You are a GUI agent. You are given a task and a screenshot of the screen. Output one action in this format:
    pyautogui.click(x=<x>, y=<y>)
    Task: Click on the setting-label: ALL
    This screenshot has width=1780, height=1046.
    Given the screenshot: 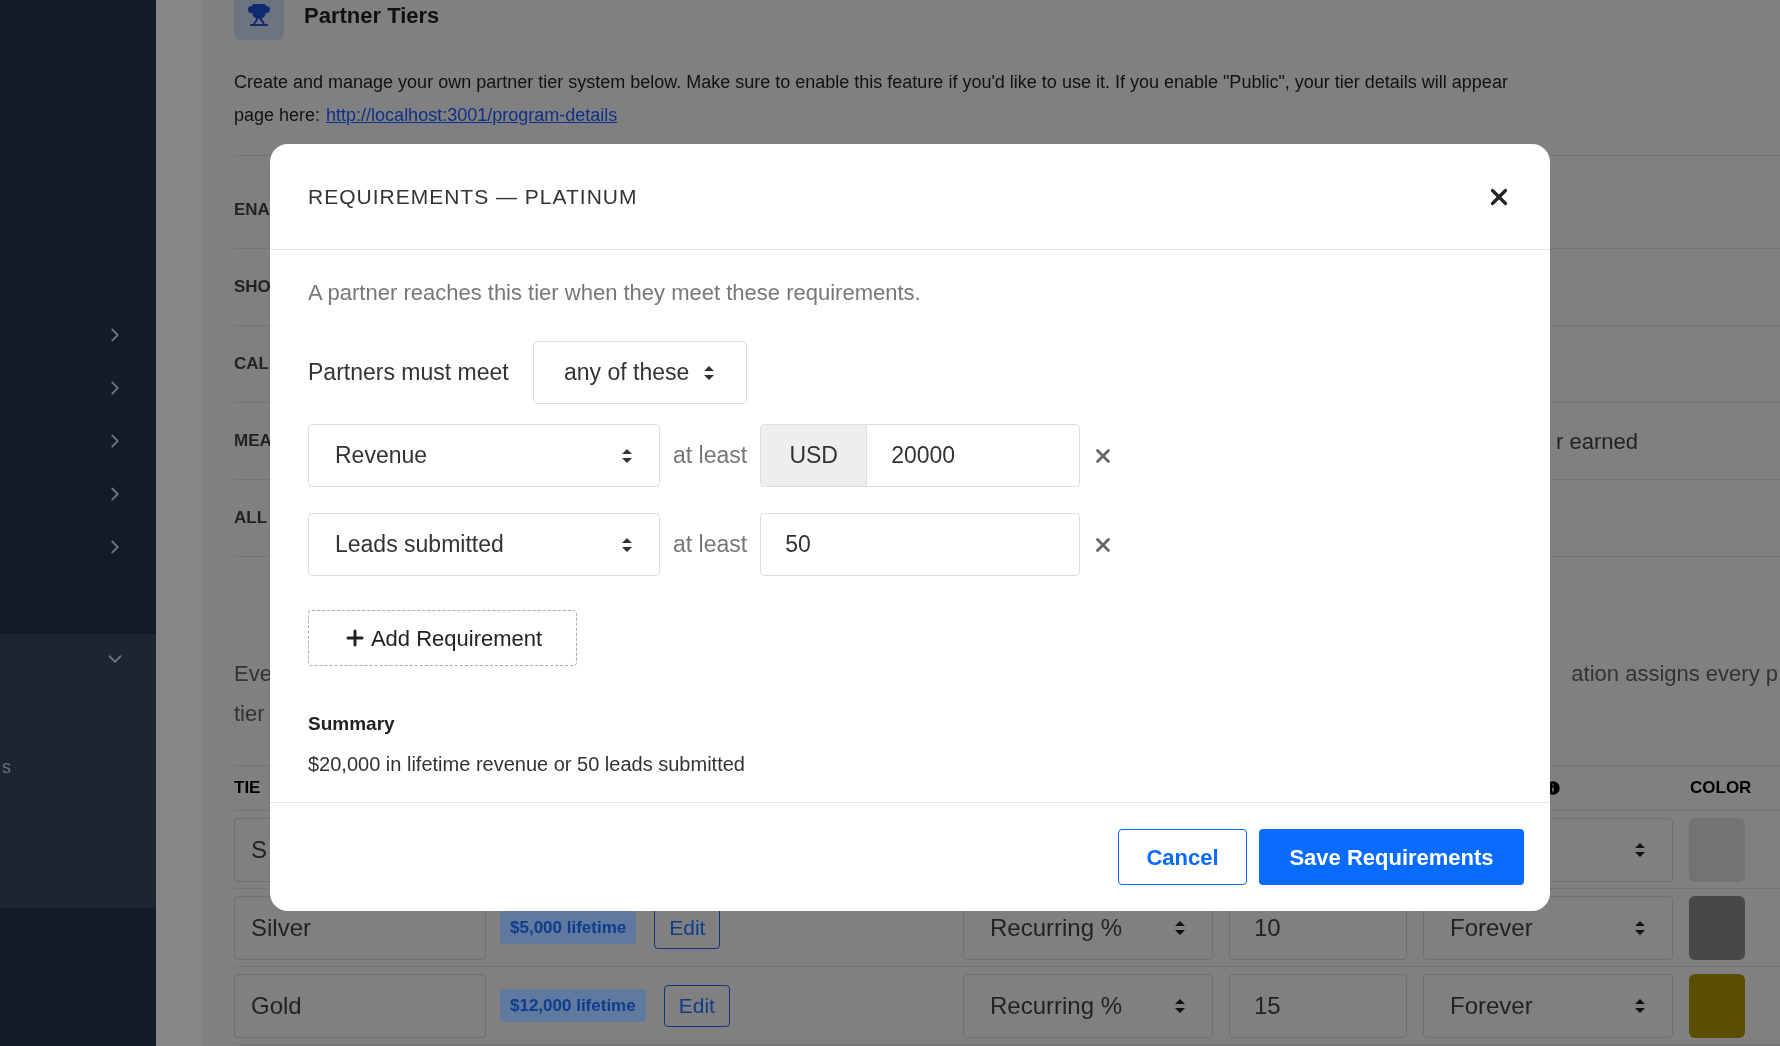 What is the action you would take?
    pyautogui.click(x=251, y=518)
    